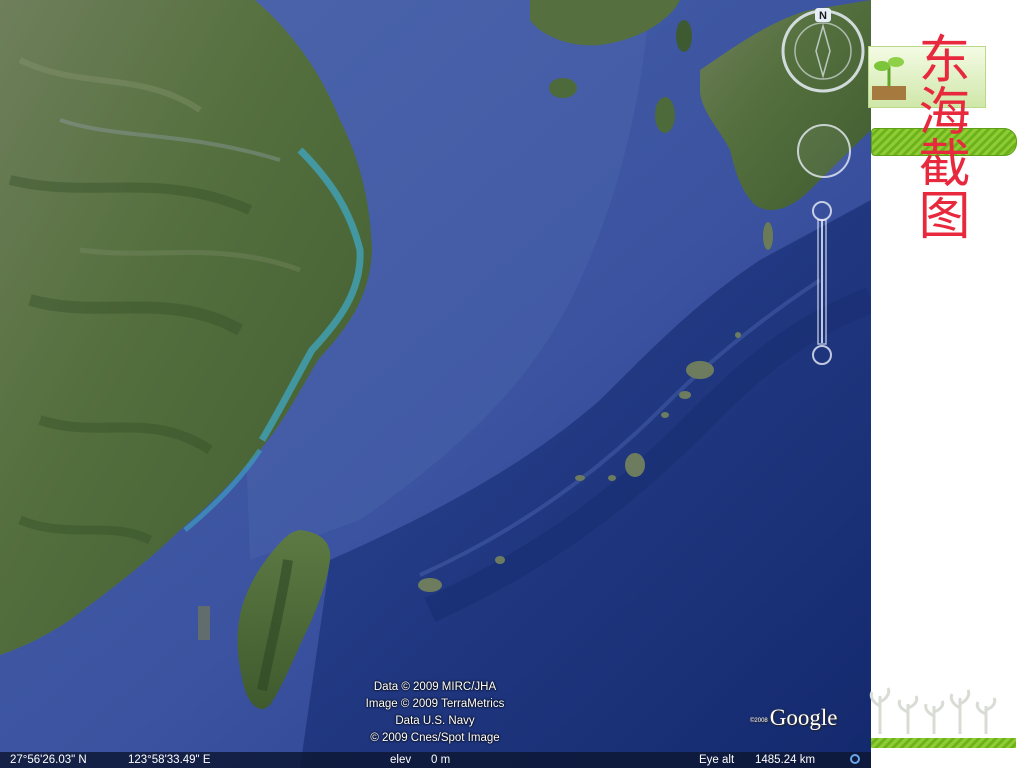 The width and height of the screenshot is (1024, 768). What do you see at coordinates (785, 760) in the screenshot?
I see `eye-alt-readout: 1485.24 km` at bounding box center [785, 760].